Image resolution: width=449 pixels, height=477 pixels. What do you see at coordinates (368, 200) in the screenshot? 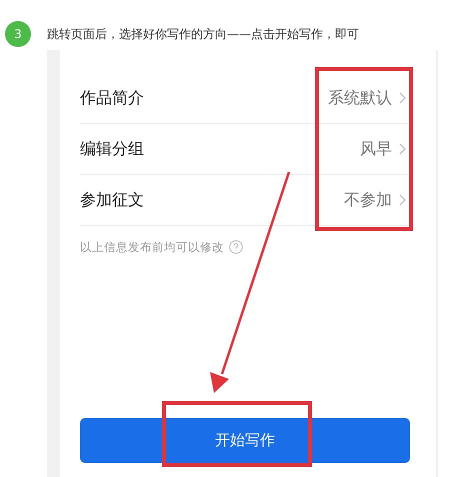
I see `setting-value: 不参加` at bounding box center [368, 200].